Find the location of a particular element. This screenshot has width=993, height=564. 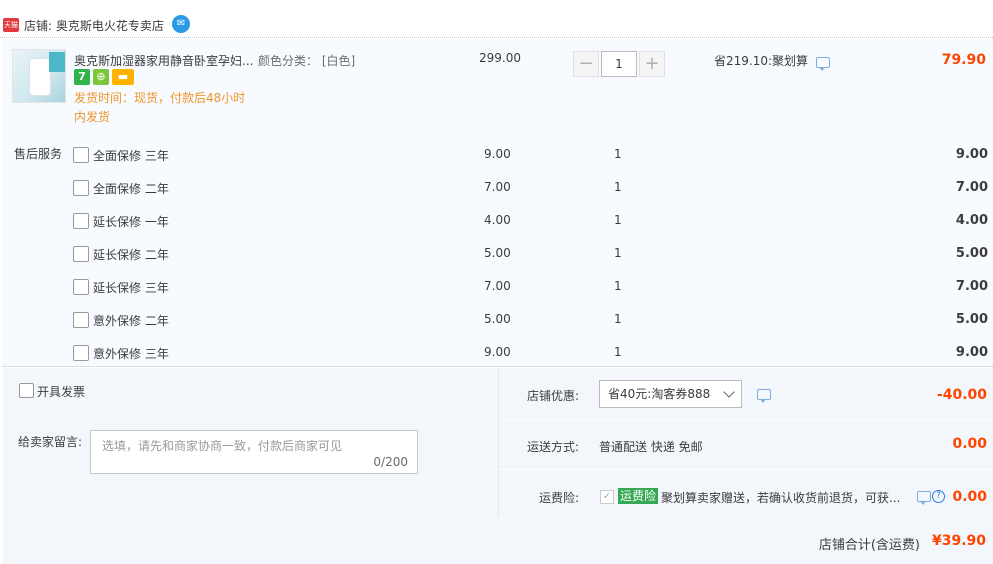

service-badges: 7 ⊕ ▬ is located at coordinates (104, 78).